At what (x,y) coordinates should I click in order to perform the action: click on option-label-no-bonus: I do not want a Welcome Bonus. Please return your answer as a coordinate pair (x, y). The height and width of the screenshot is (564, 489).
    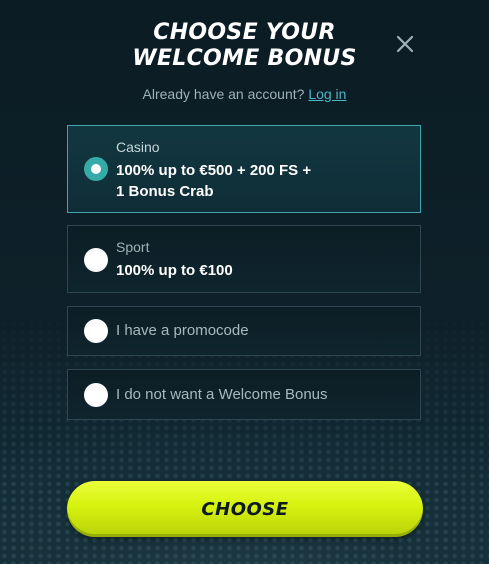
    Looking at the image, I should click on (222, 394).